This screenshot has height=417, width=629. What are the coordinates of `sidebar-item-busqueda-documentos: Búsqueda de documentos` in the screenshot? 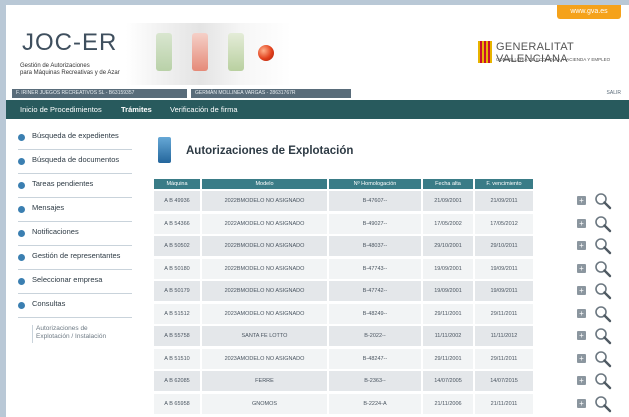 It's located at (75, 163).